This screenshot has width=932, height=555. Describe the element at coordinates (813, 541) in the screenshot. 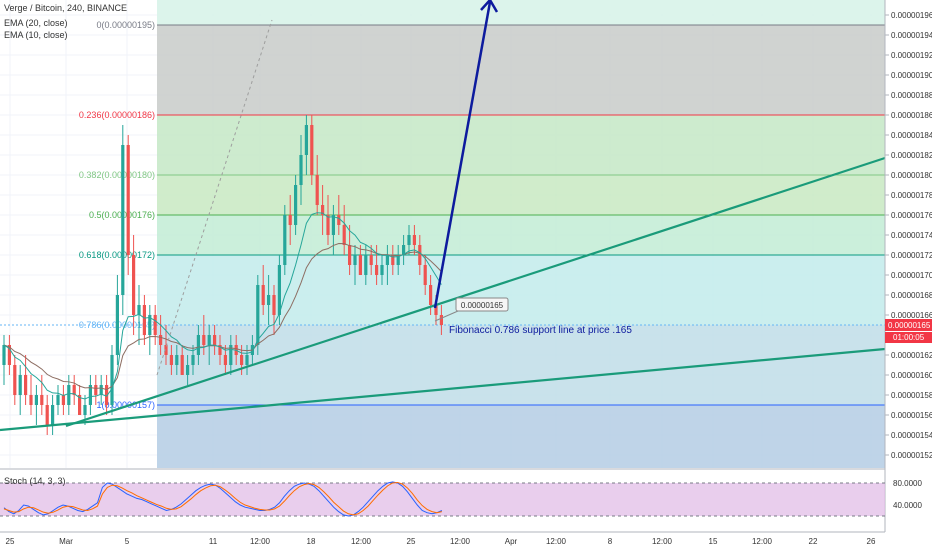

I see `time-axis-label: 22` at that location.